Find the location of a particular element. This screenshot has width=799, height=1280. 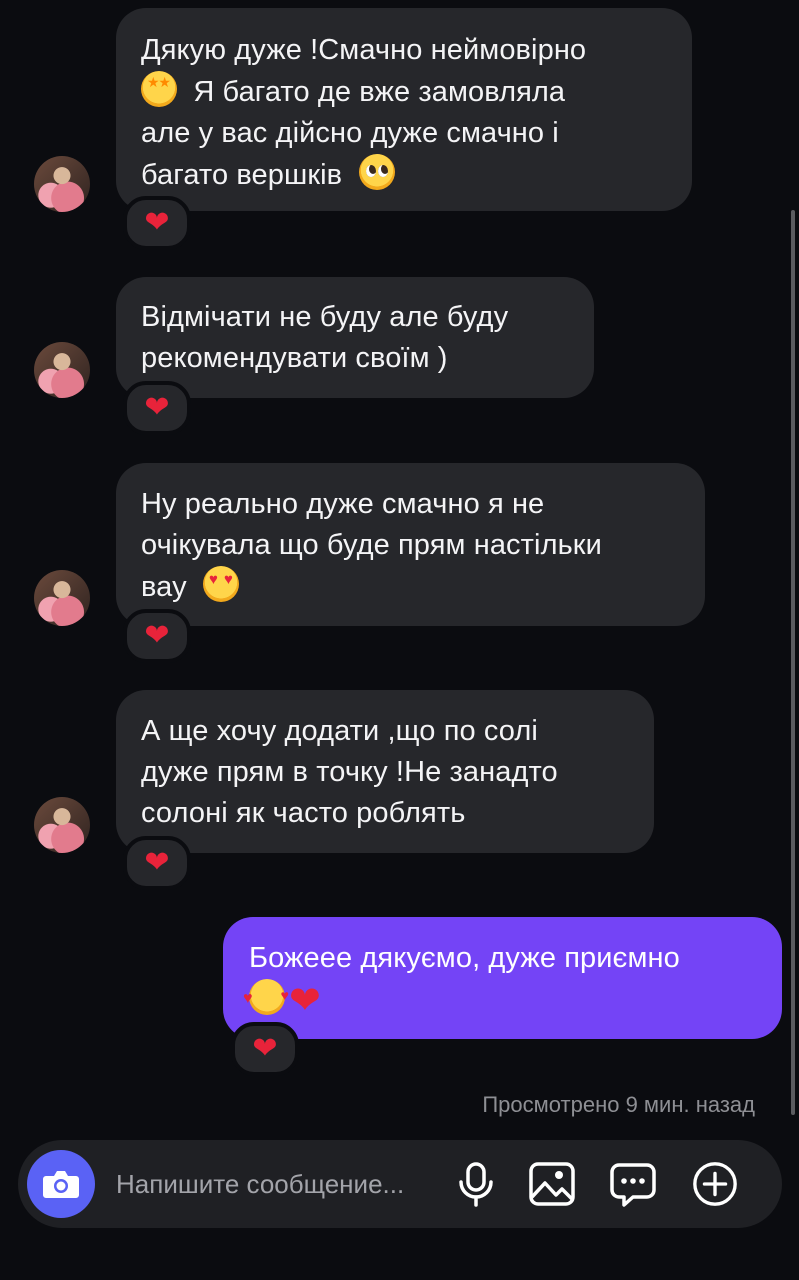

microphone-button is located at coordinates (476, 1184).